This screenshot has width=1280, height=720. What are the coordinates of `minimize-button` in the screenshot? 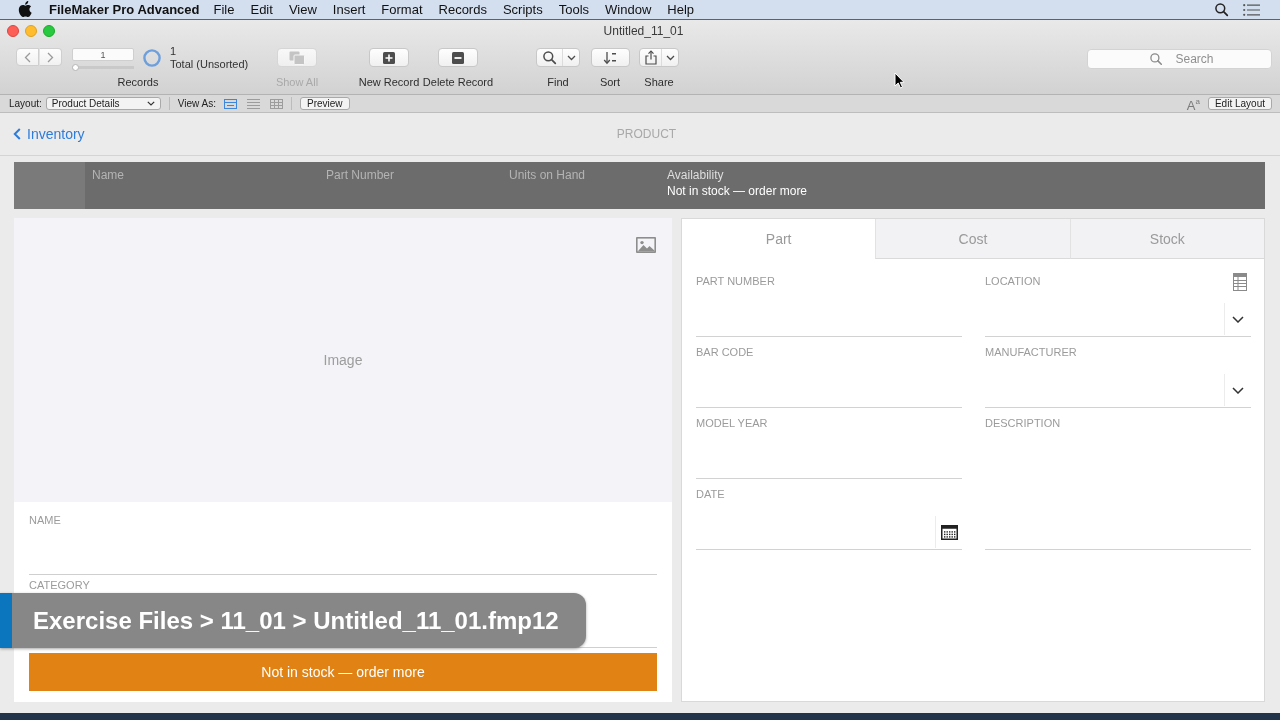 It's located at (31, 31).